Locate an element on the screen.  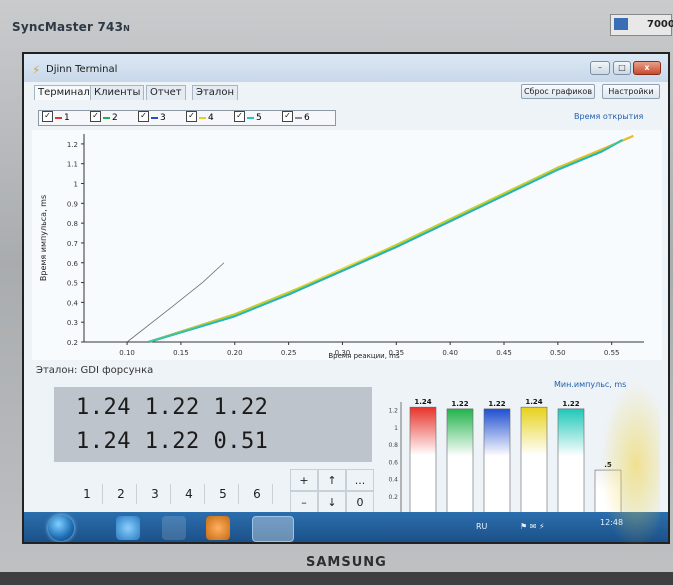
series-toggle-6: ✓ 6 is located at coordinates (296, 117).